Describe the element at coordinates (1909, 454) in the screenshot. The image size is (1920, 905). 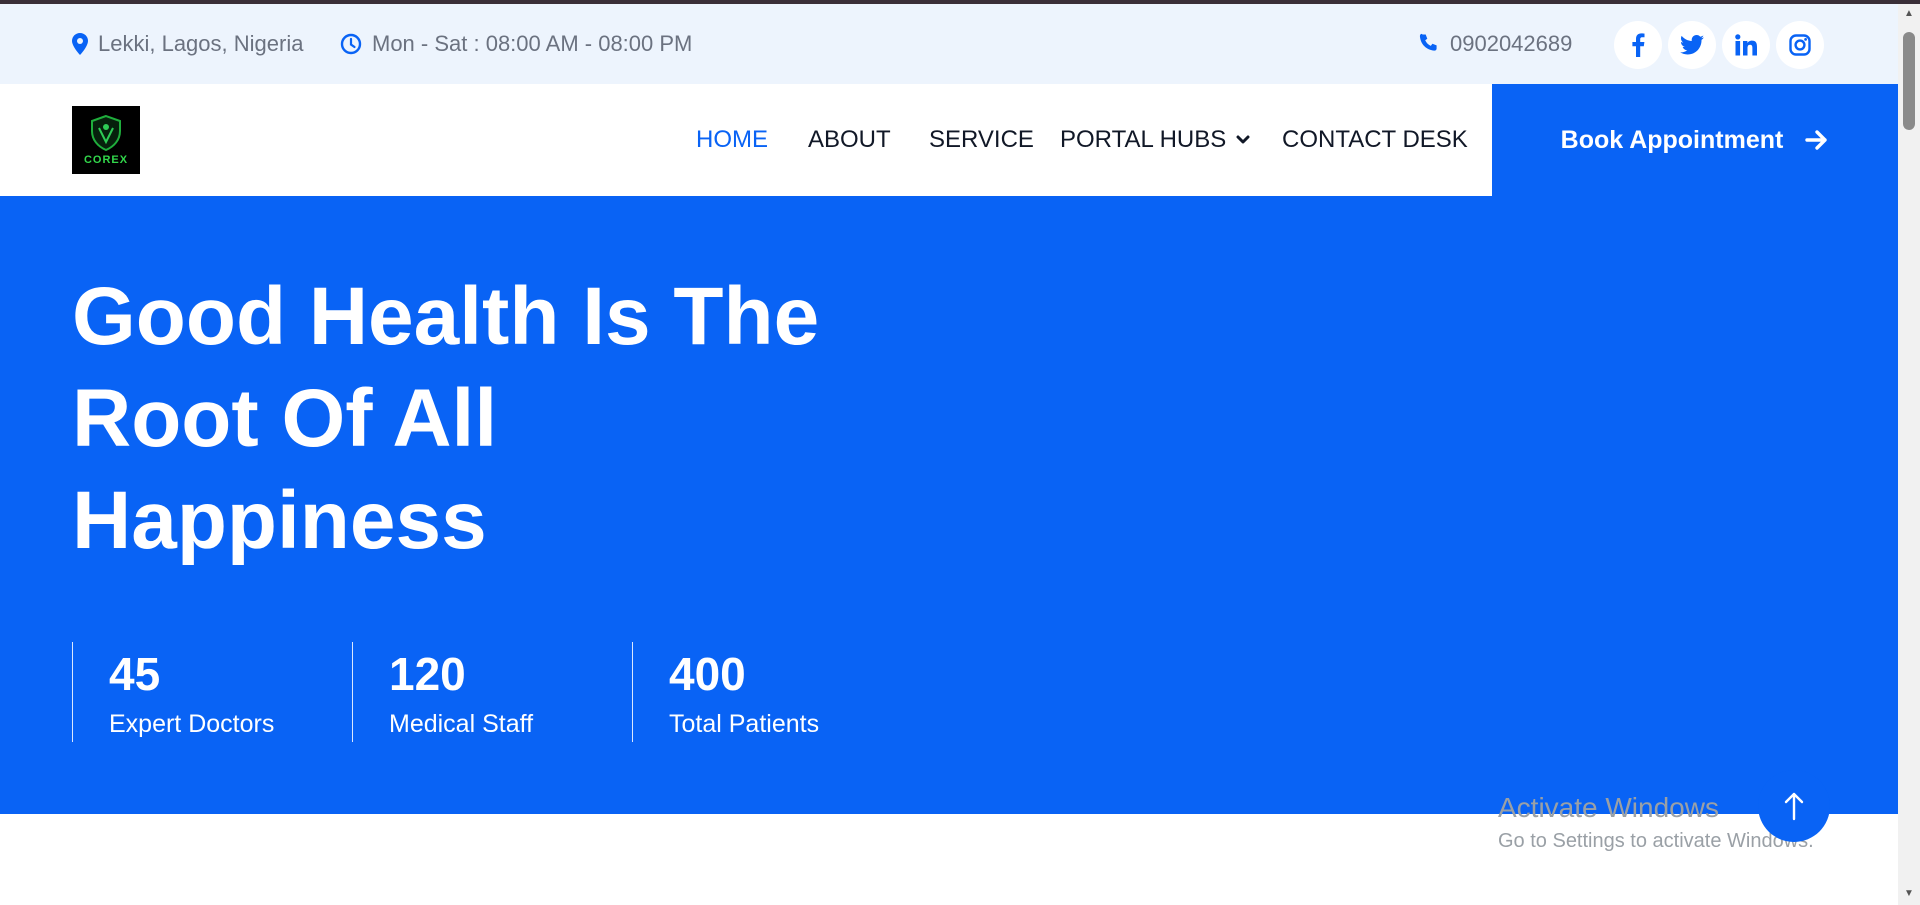
I see `page-scrollbar: ▲ ▼` at that location.